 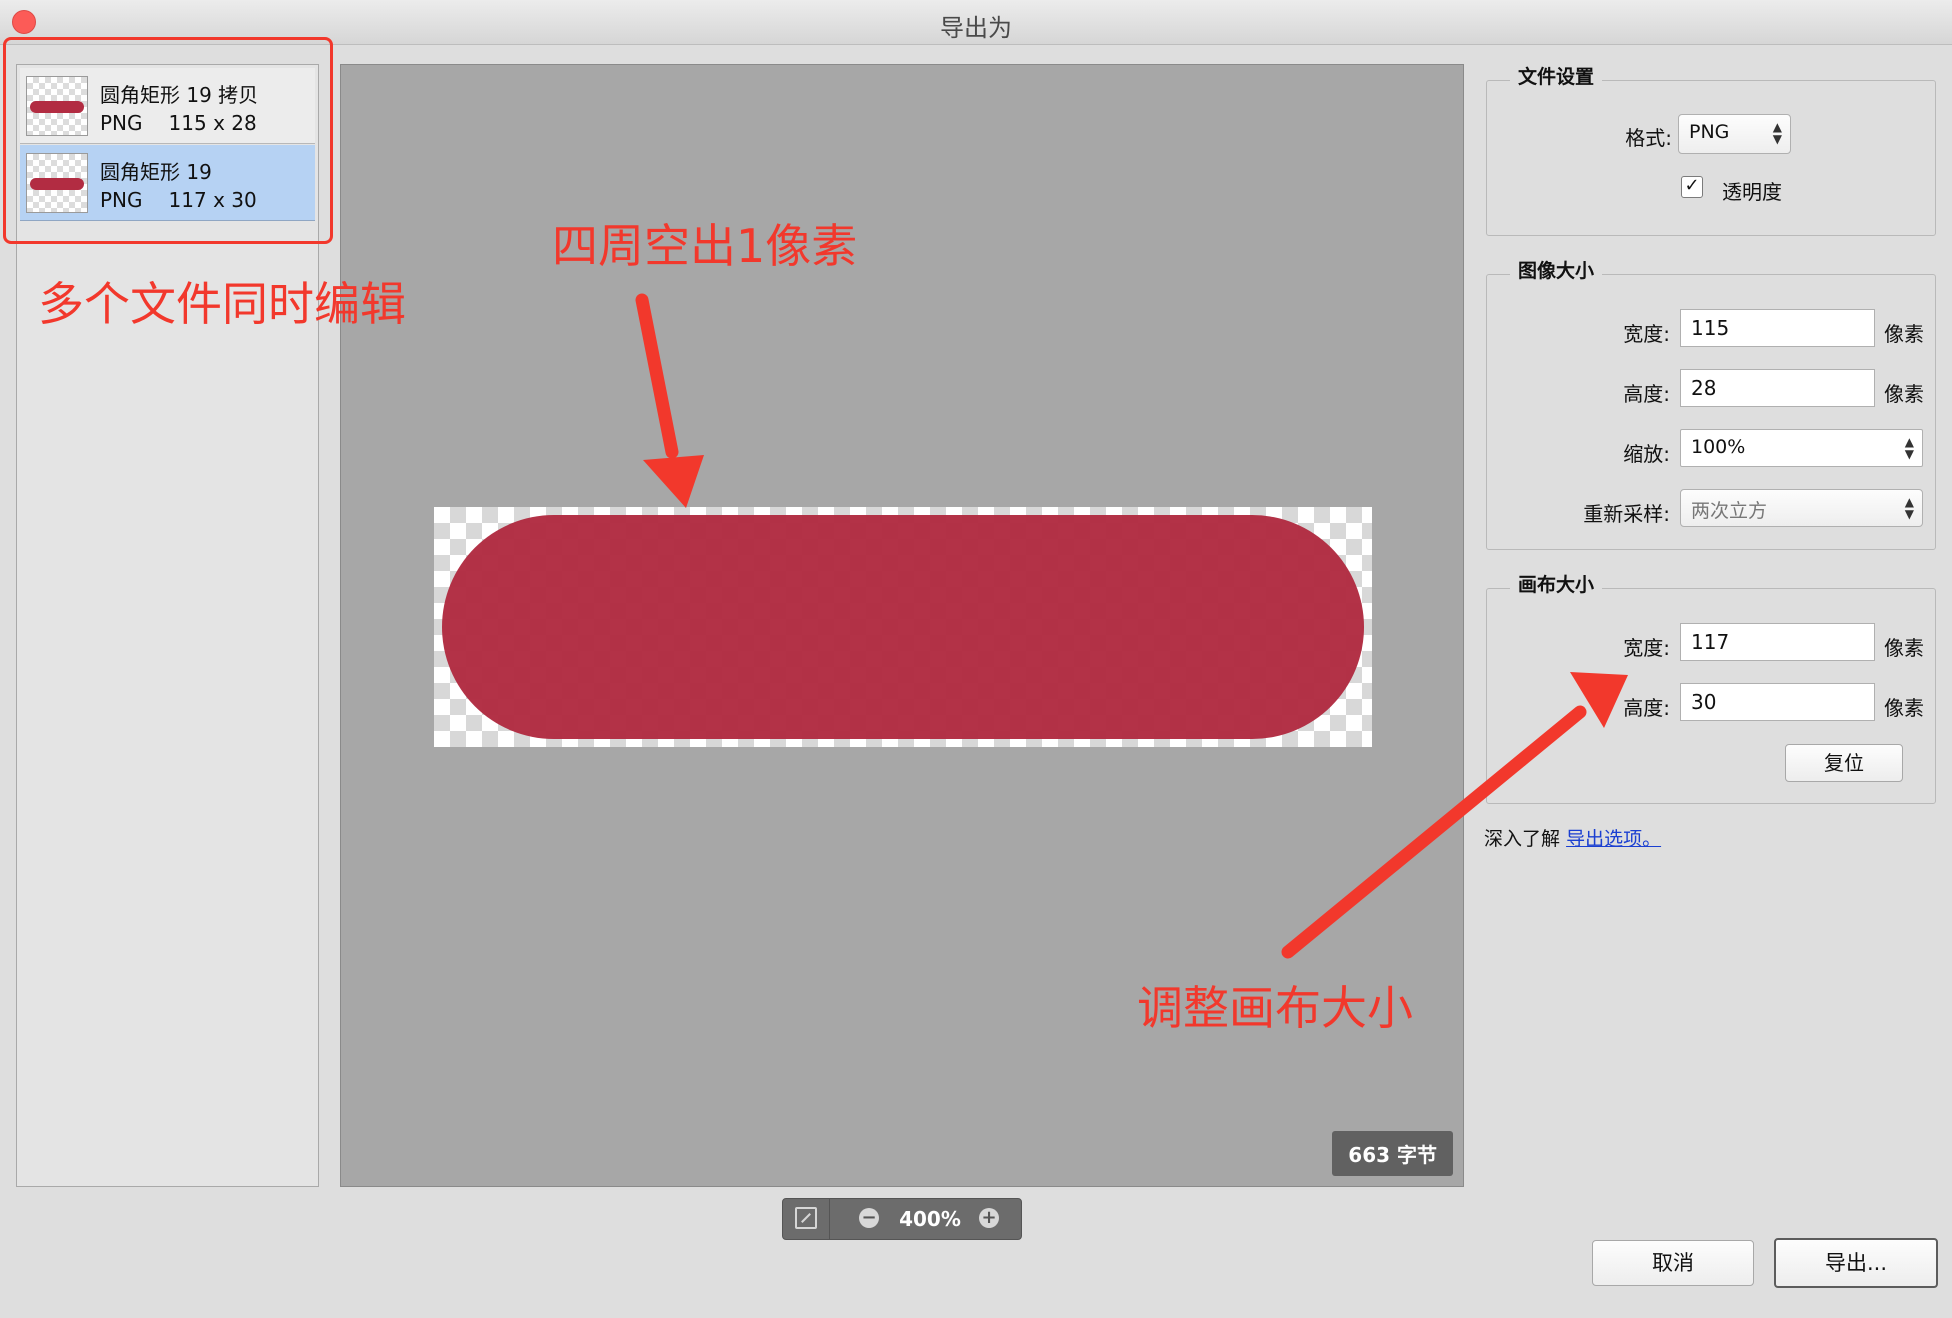 I want to click on canvas-size-title: 画布大小, so click(x=1556, y=583).